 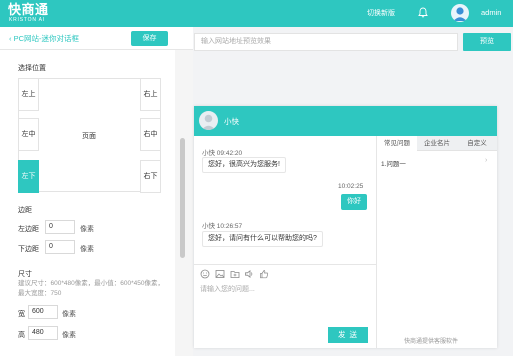 I want to click on tab-custom: 自定义, so click(x=477, y=143).